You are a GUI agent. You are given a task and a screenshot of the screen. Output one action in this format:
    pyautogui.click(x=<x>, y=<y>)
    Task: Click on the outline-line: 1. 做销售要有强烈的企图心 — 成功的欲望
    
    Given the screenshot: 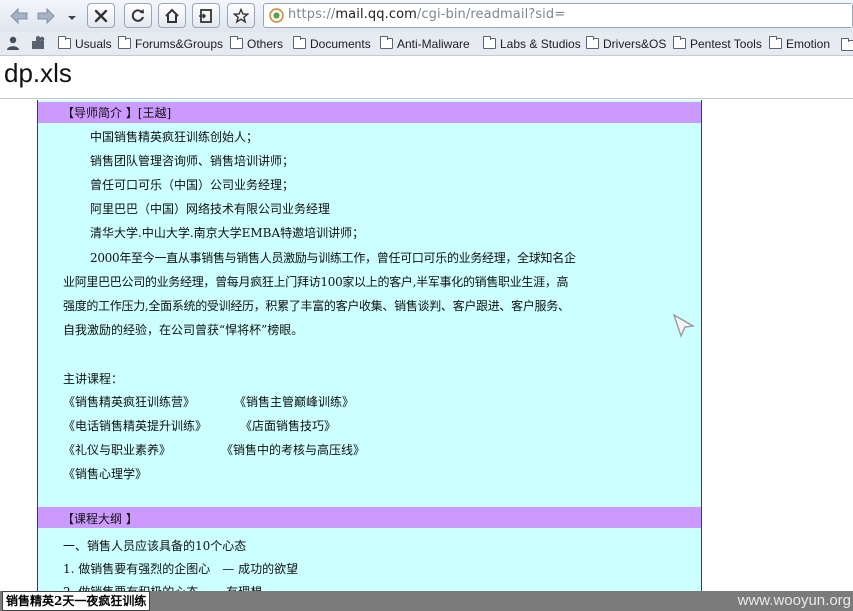 What is the action you would take?
    pyautogui.click(x=181, y=569)
    